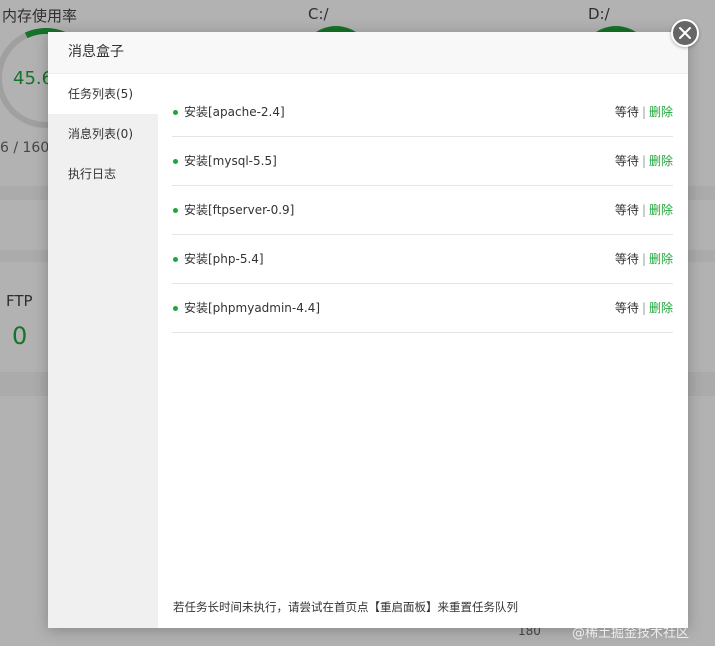  I want to click on task-name: 安装[php-5.4], so click(224, 259).